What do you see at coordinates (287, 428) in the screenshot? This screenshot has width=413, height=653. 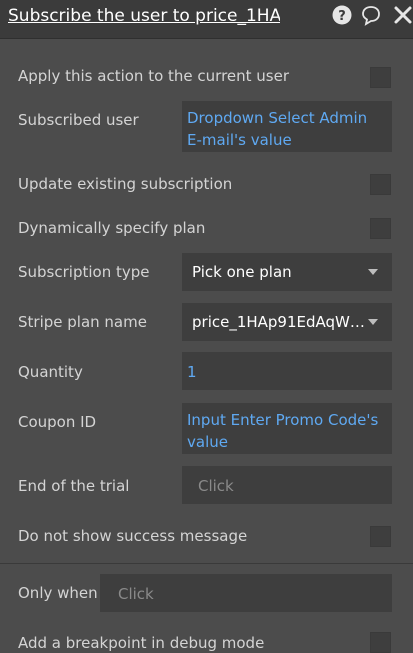 I see `coupon-field: Input Enter Promo Code's value` at bounding box center [287, 428].